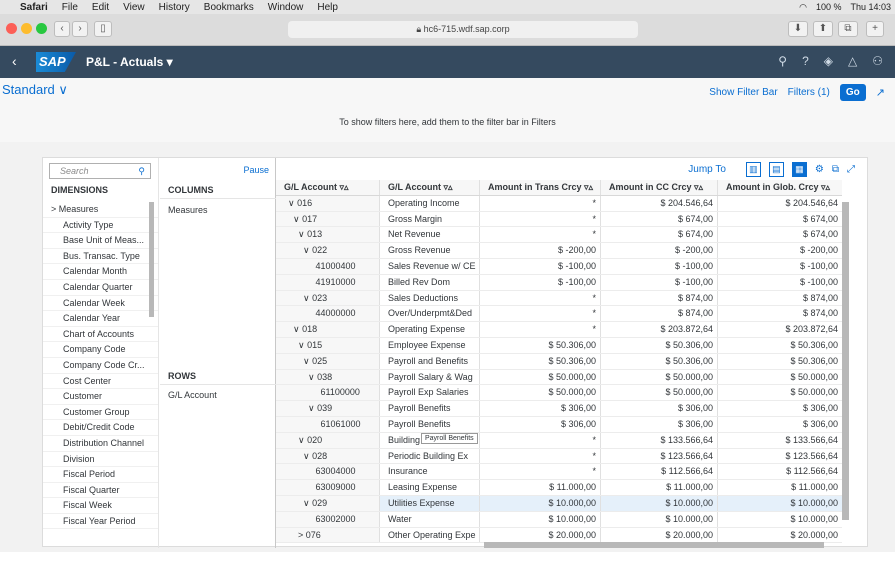 The height and width of the screenshot is (563, 895). What do you see at coordinates (100, 444) in the screenshot?
I see `dimension-item: Distribution Channel` at bounding box center [100, 444].